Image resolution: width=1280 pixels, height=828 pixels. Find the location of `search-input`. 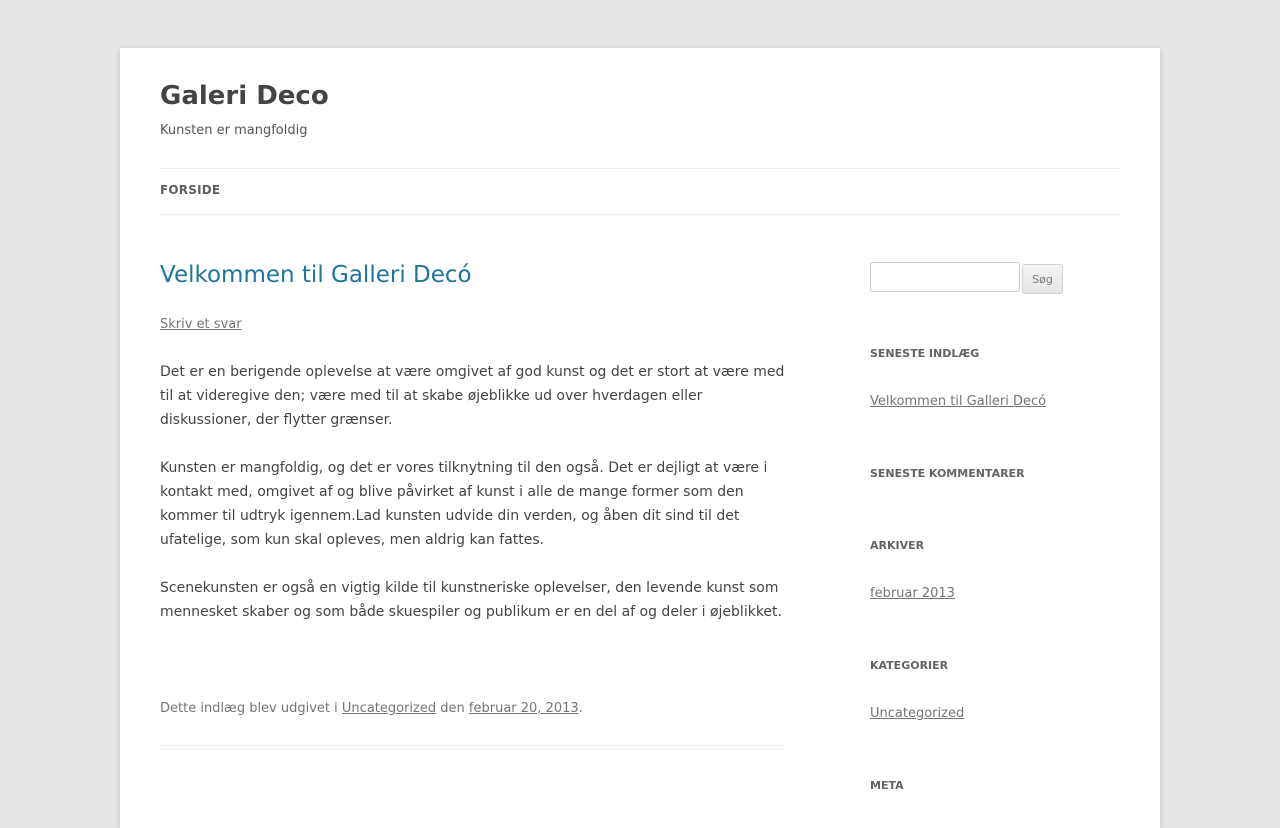

search-input is located at coordinates (945, 277).